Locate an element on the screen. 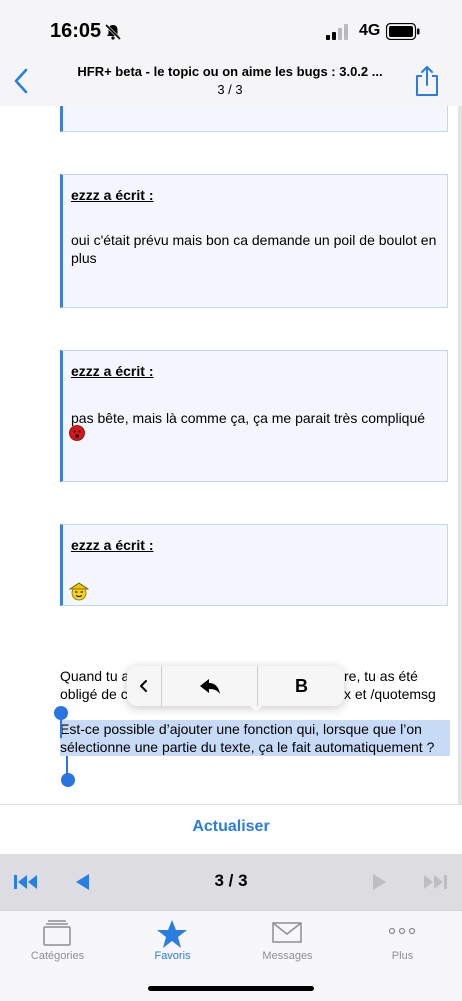  refresh-button: Actualiser is located at coordinates (231, 827).